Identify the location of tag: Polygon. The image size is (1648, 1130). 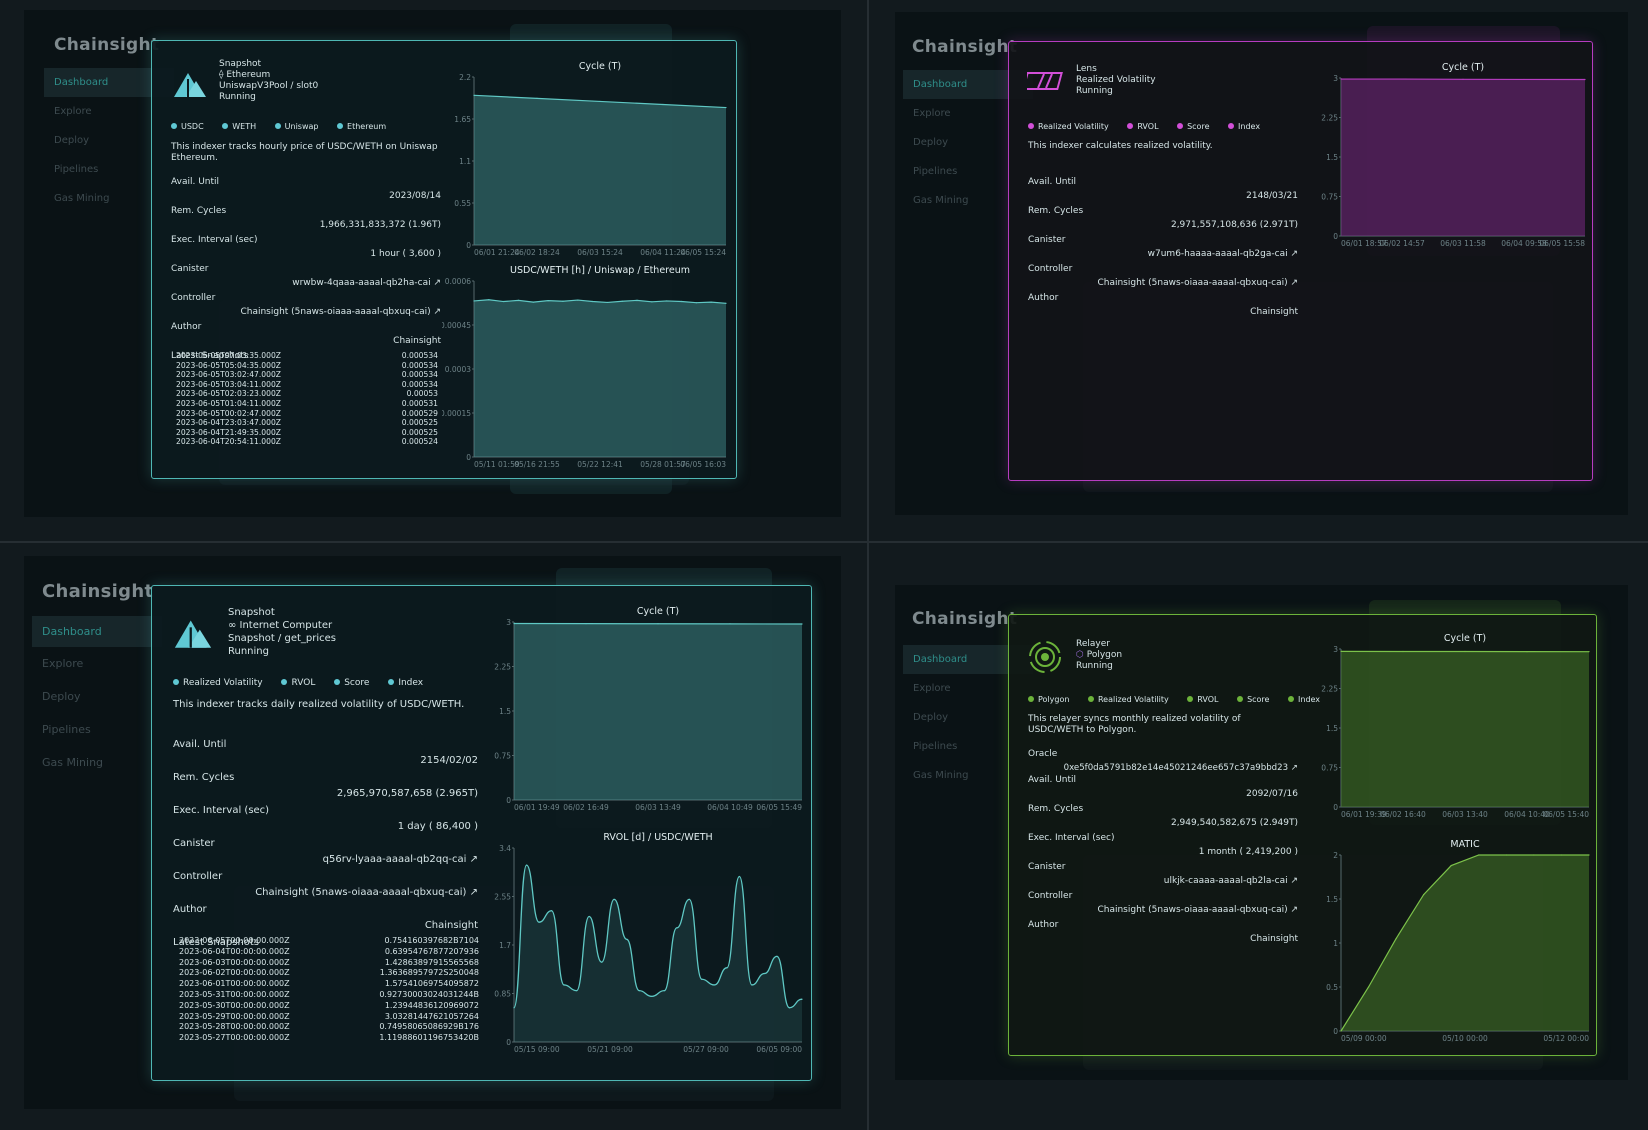
(1052, 700).